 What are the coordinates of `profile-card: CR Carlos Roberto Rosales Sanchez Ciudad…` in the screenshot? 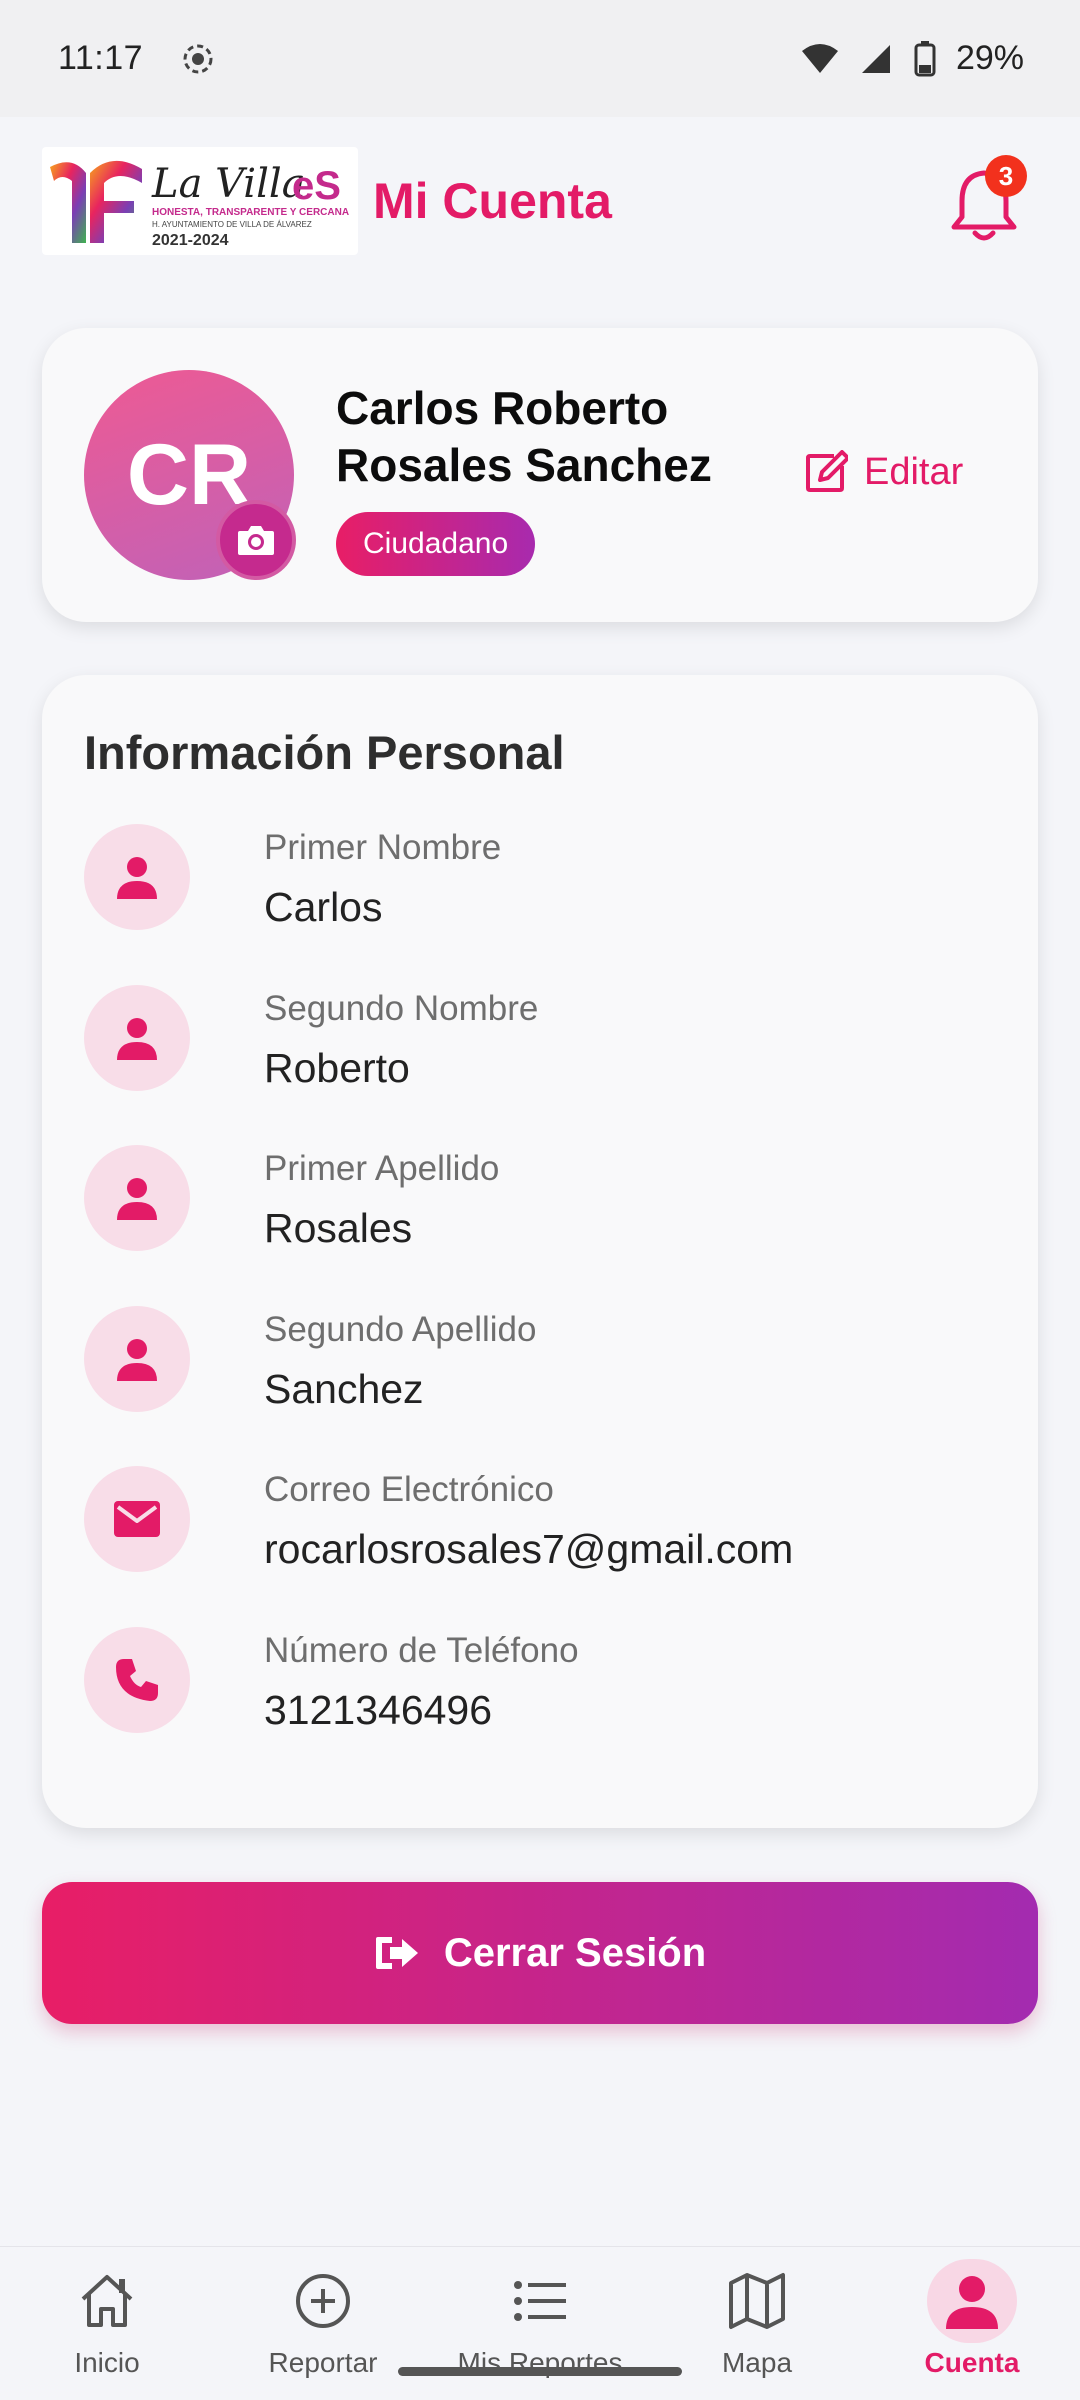 It's located at (540, 475).